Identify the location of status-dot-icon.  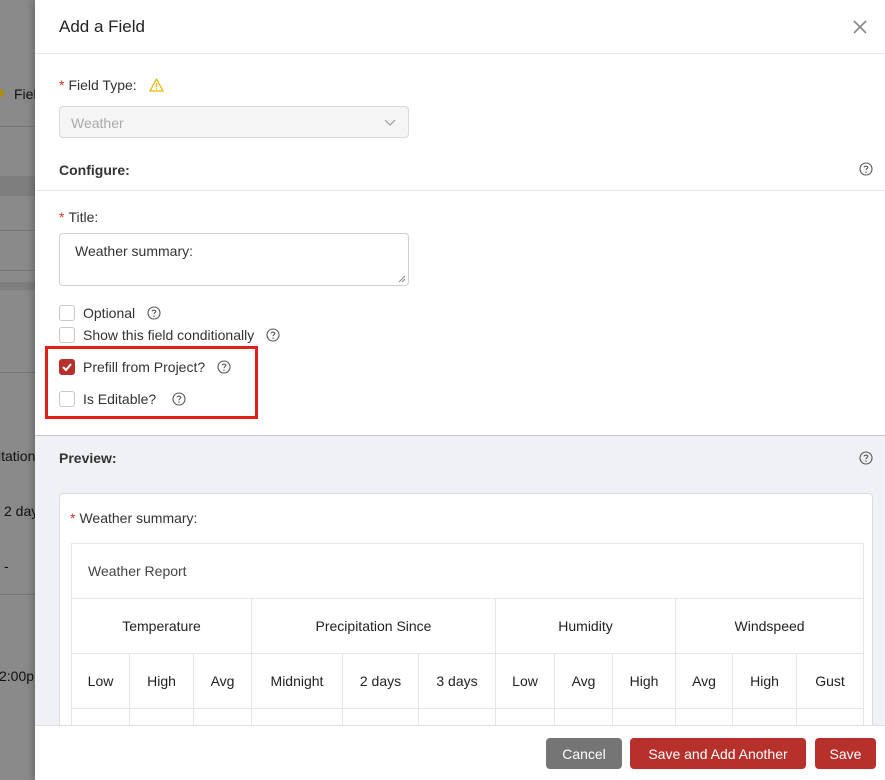
(2, 93).